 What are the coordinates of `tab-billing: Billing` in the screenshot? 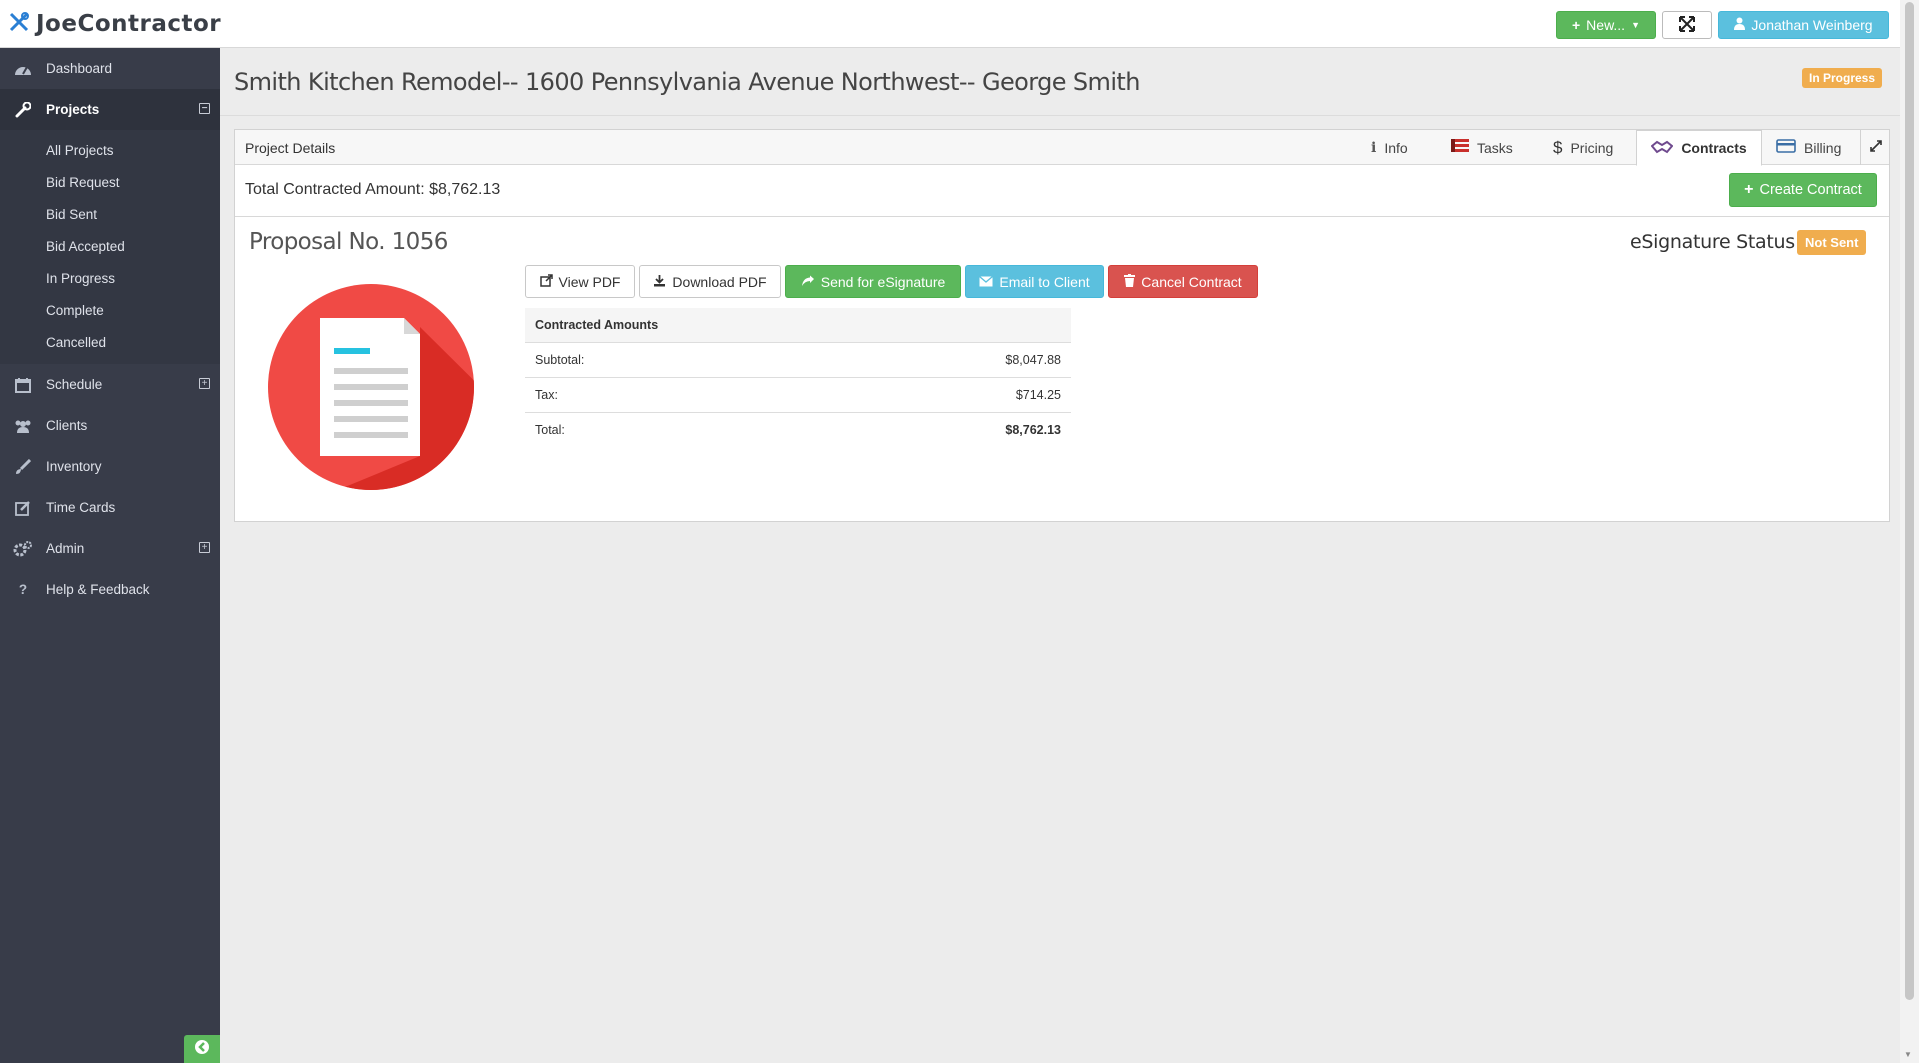 It's located at (1808, 147).